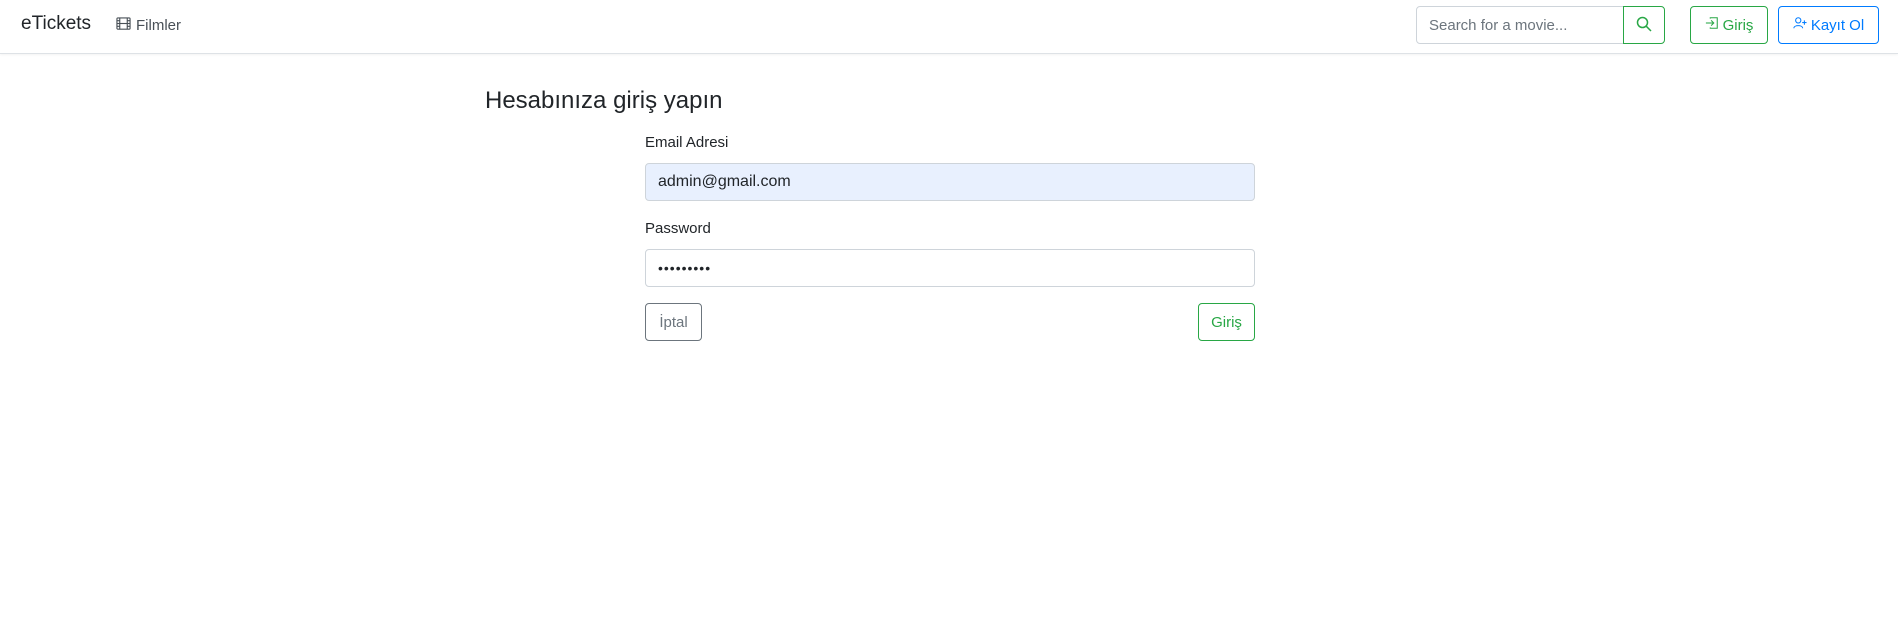  Describe the element at coordinates (604, 100) in the screenshot. I see `page-title: Hesabınıza giriş yapın` at that location.